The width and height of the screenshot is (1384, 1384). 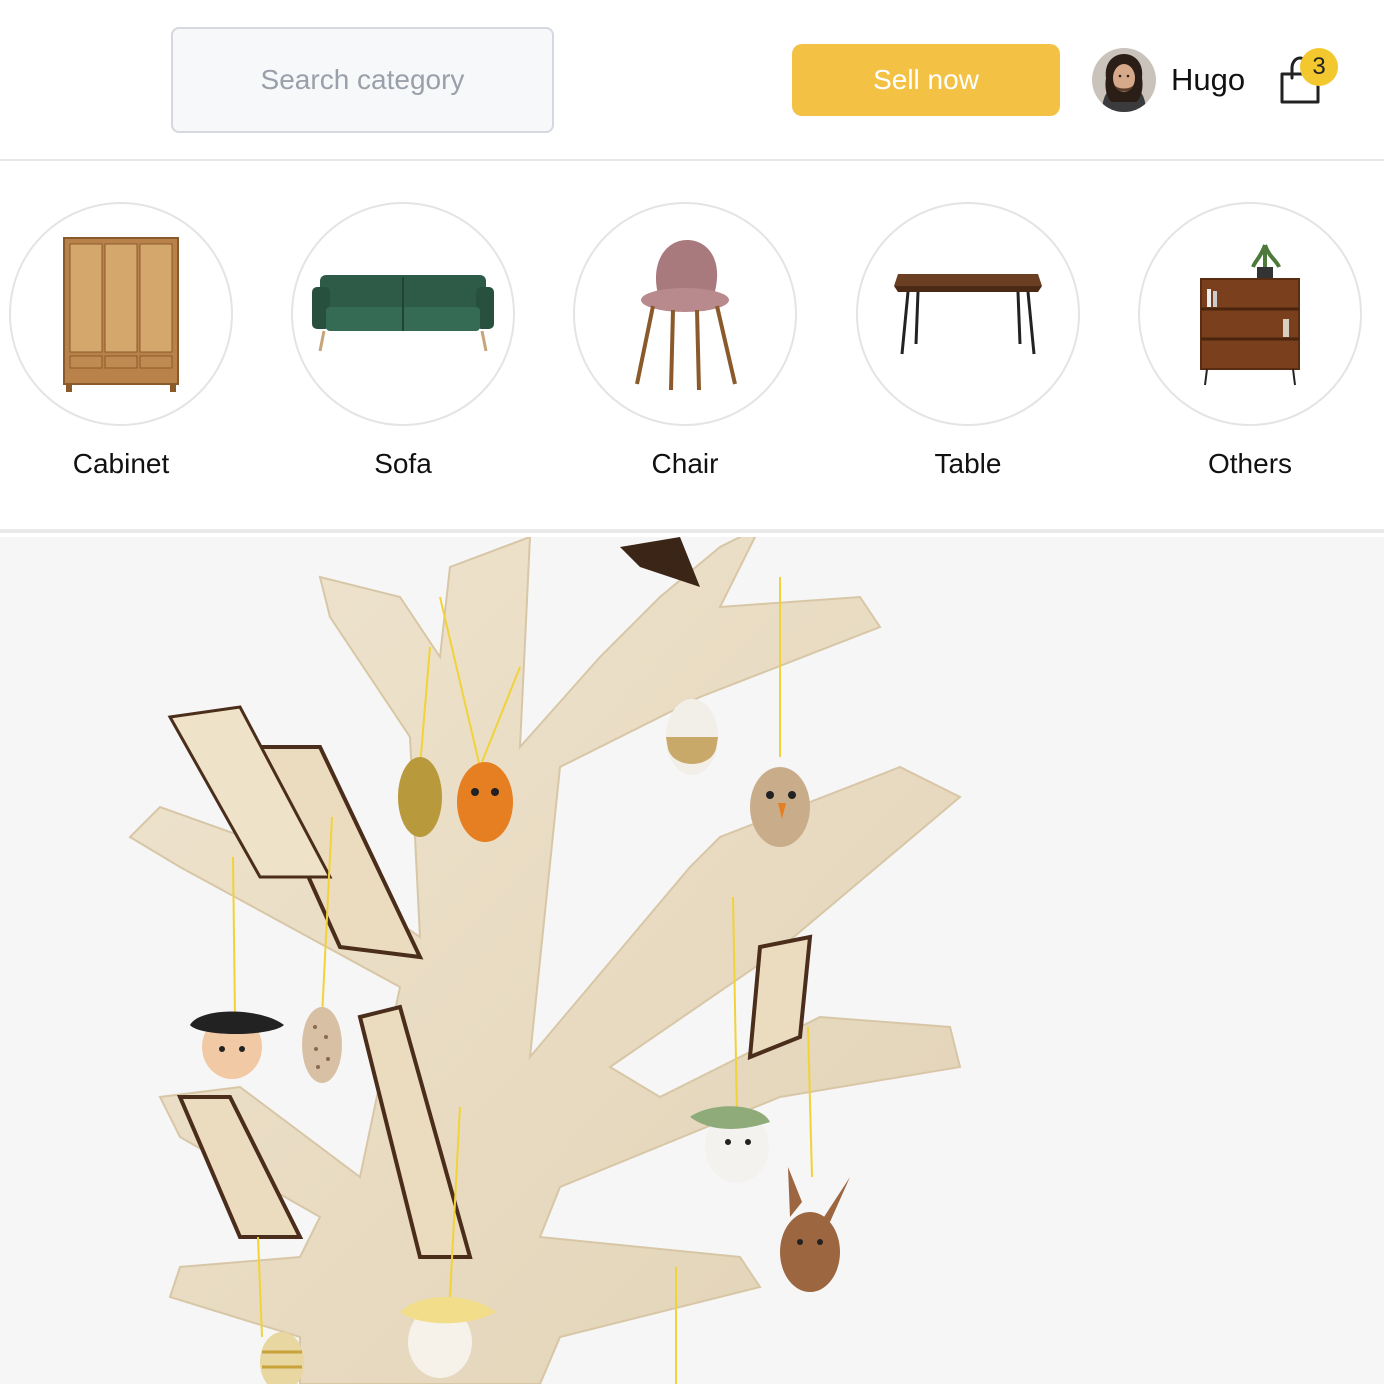 I want to click on category-table: Table, so click(x=968, y=341).